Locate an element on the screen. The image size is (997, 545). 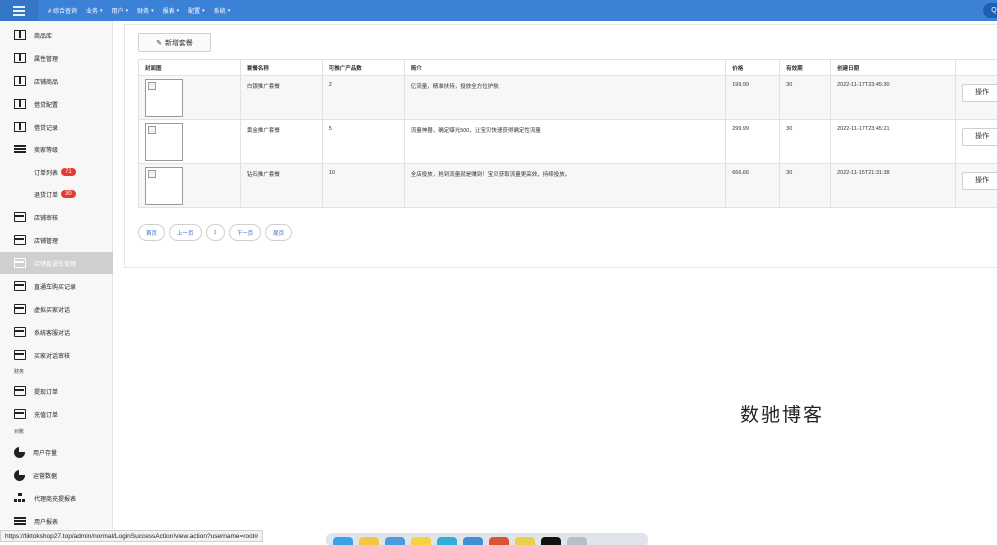
sidebar-item-shop-express: 店铺直通车管理 is located at coordinates (56, 263).